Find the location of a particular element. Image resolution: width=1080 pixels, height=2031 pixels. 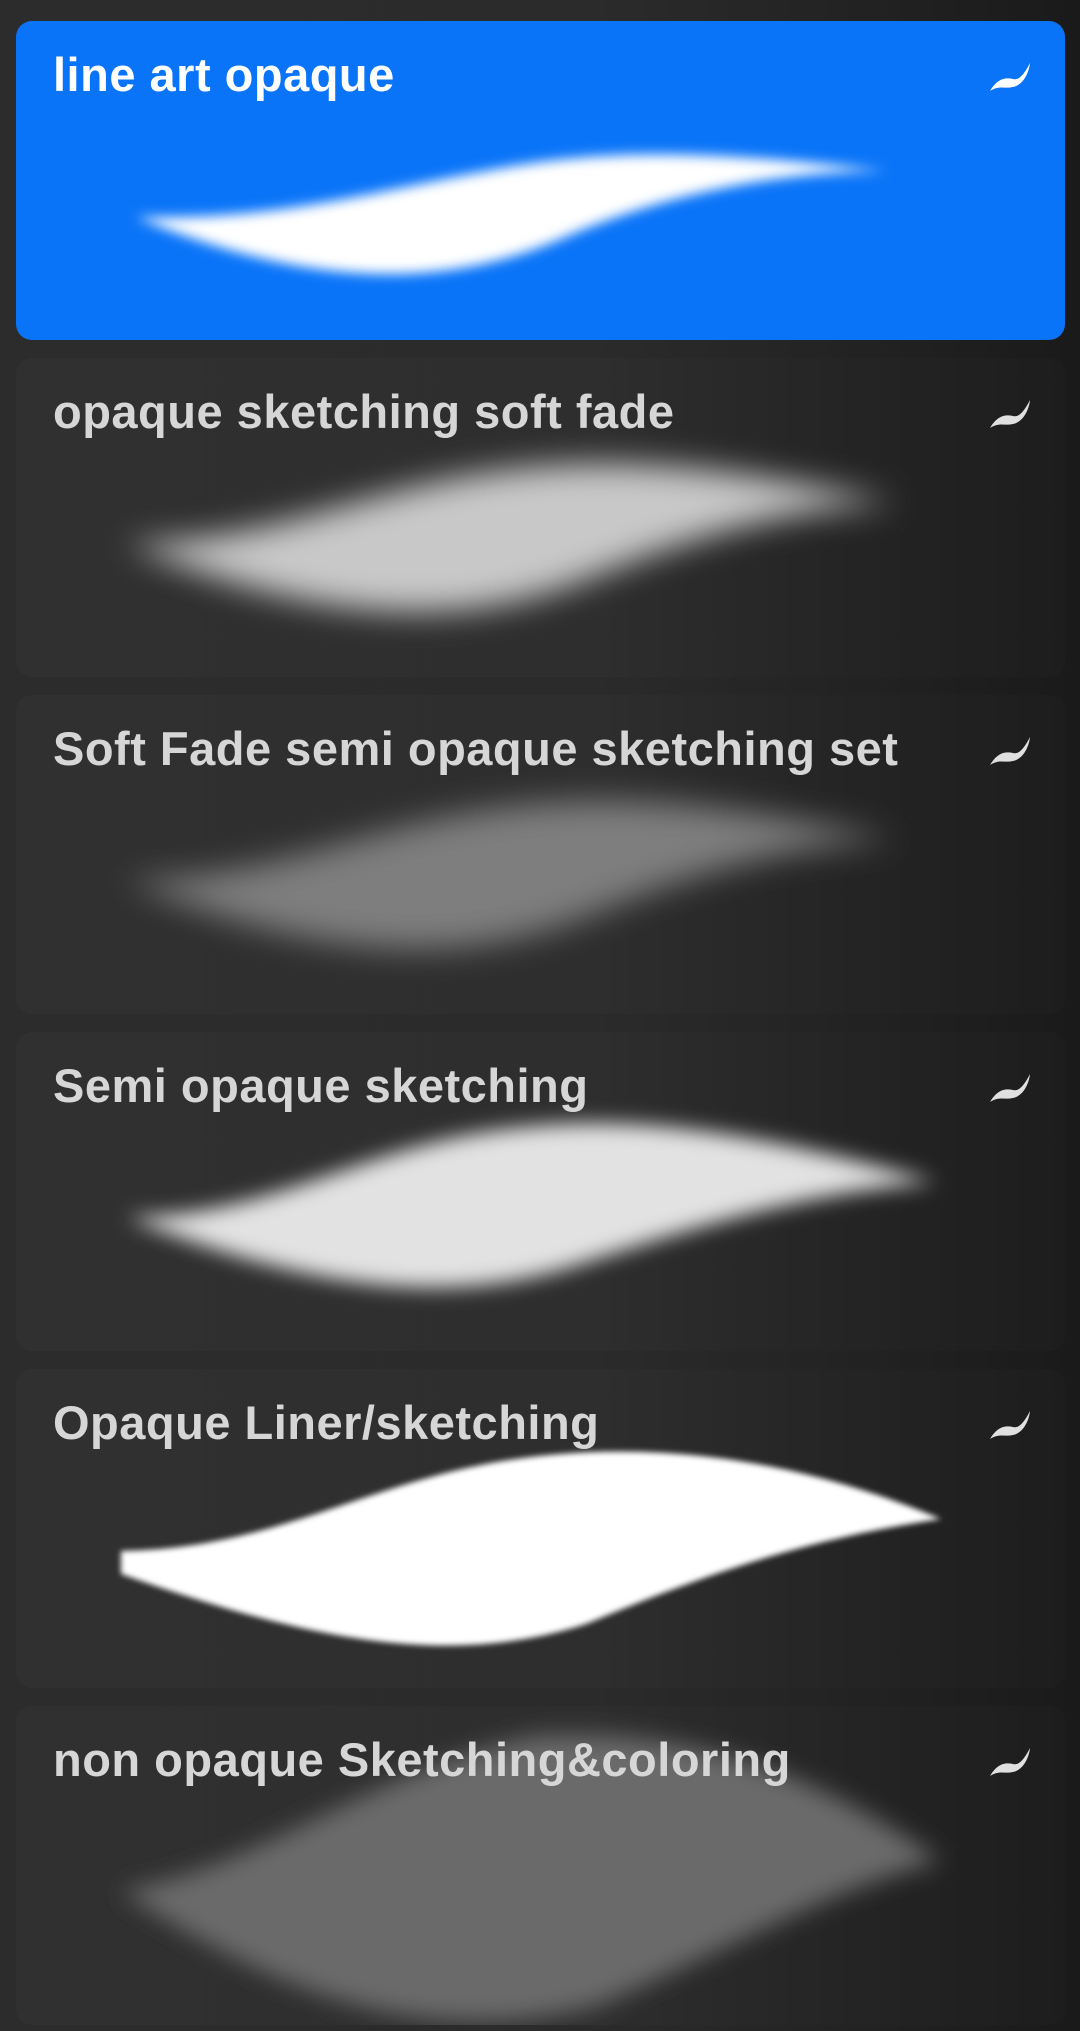

brush-name: non opaque Sketching&coloring is located at coordinates (422, 1759).